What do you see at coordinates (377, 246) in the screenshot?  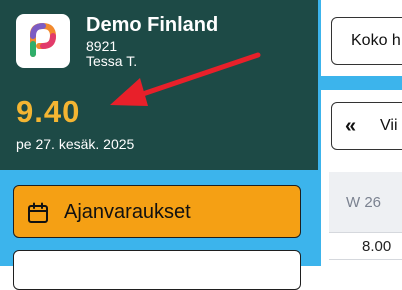 I see `time-slot-label: 8.00` at bounding box center [377, 246].